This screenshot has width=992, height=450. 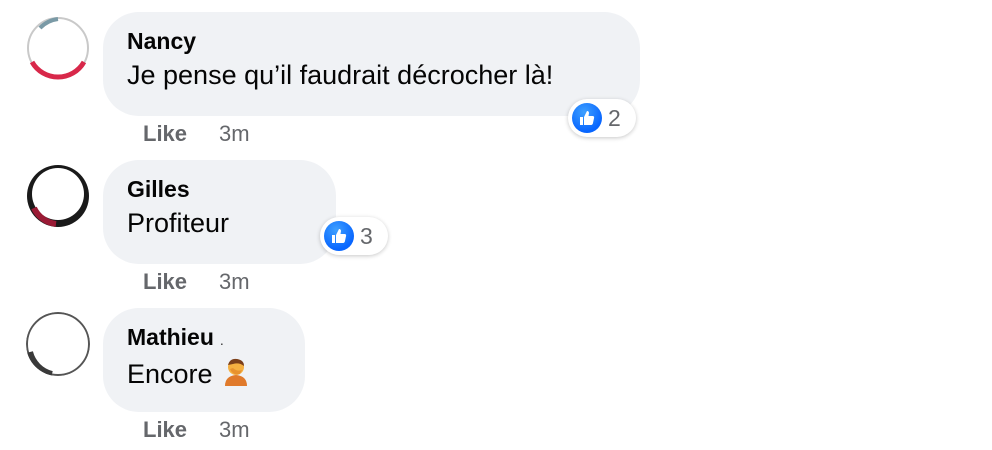 I want to click on comment-author: Nancy, so click(x=371, y=41).